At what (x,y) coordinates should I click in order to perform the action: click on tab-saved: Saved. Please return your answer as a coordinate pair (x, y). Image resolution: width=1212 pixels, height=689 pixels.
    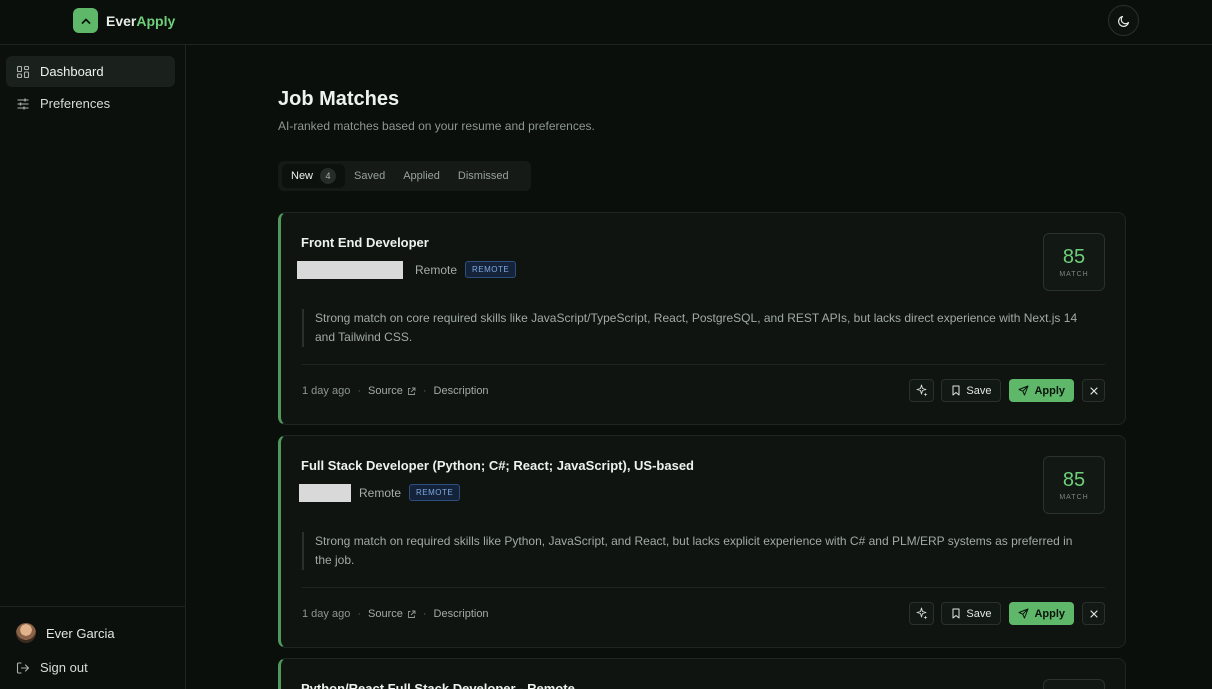
    Looking at the image, I should click on (369, 176).